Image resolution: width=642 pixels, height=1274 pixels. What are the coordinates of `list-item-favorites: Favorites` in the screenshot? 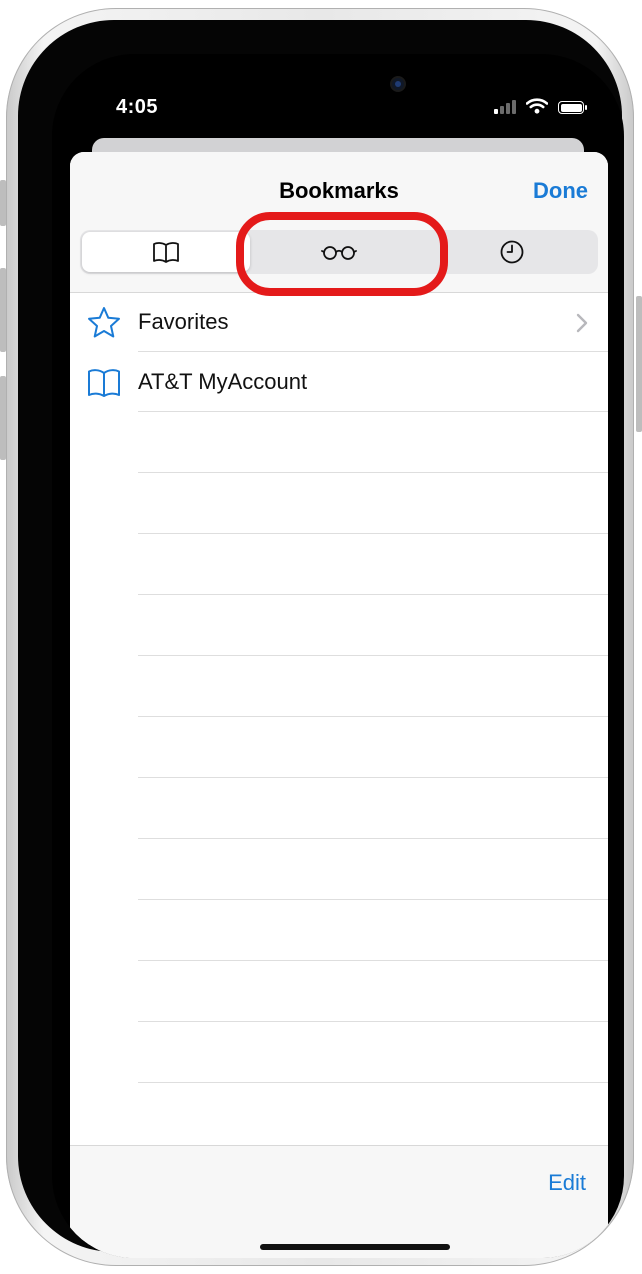 It's located at (339, 322).